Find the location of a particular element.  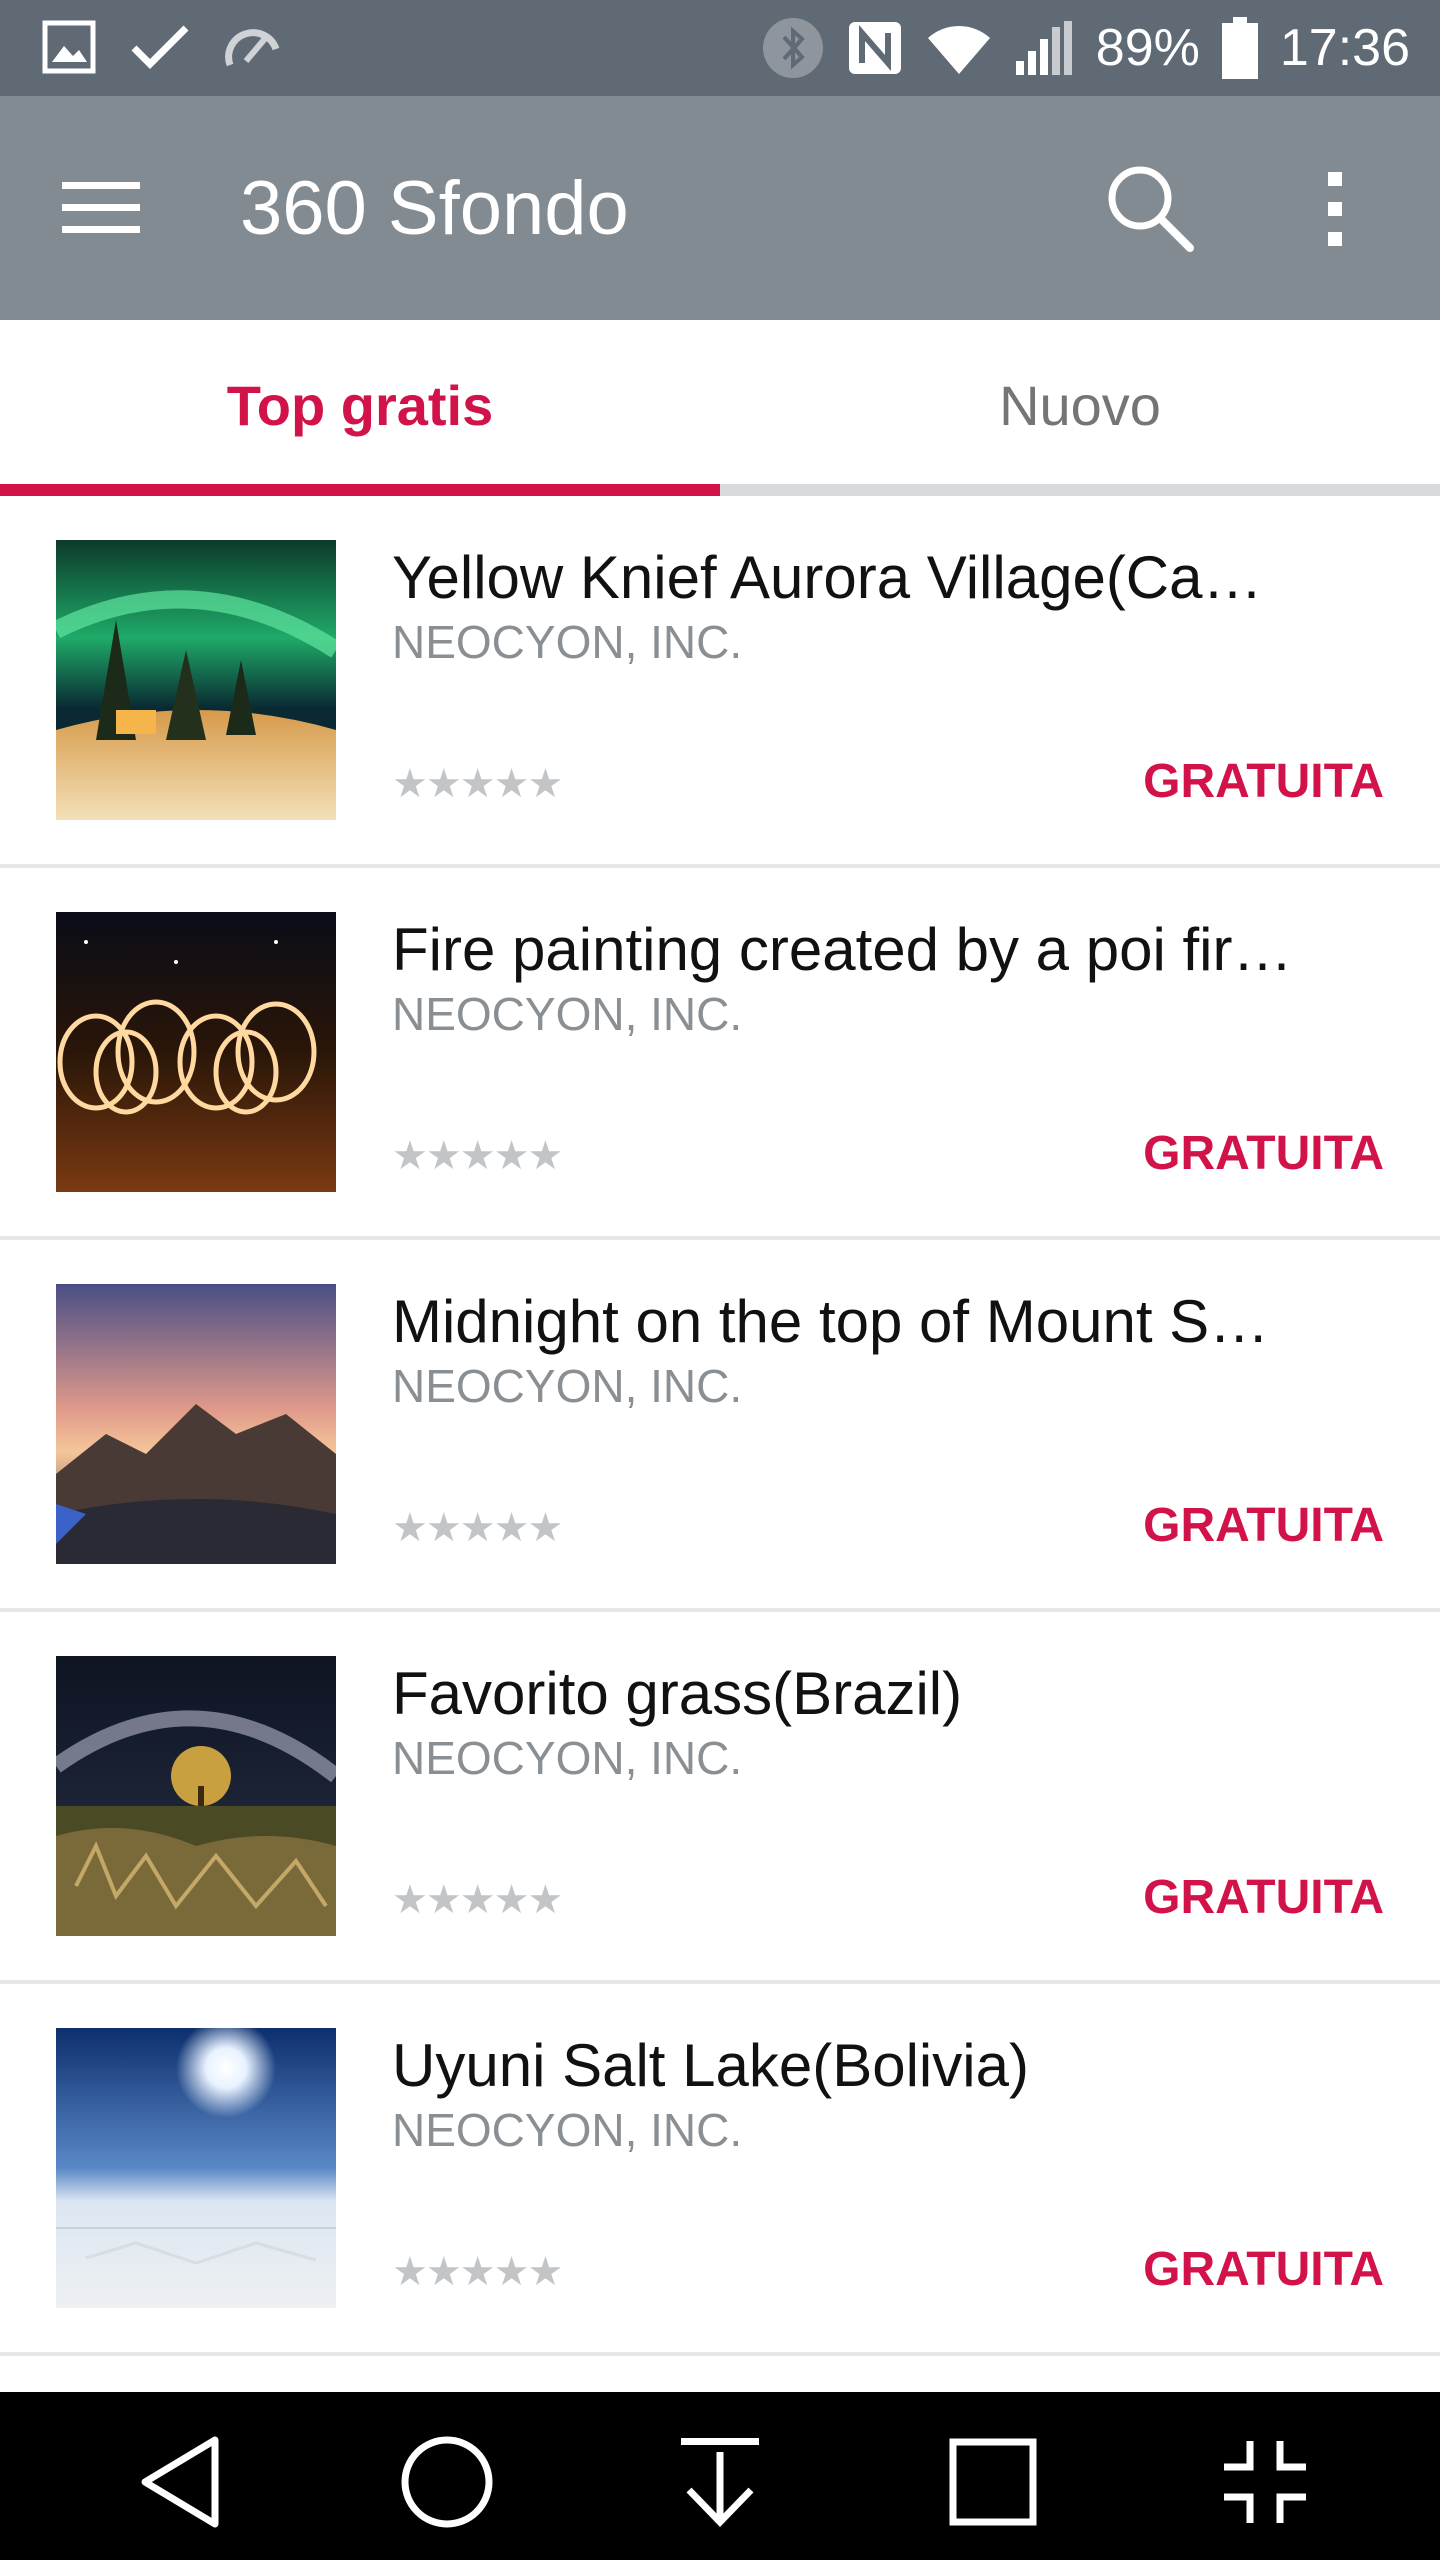

recents-icon is located at coordinates (993, 2482).